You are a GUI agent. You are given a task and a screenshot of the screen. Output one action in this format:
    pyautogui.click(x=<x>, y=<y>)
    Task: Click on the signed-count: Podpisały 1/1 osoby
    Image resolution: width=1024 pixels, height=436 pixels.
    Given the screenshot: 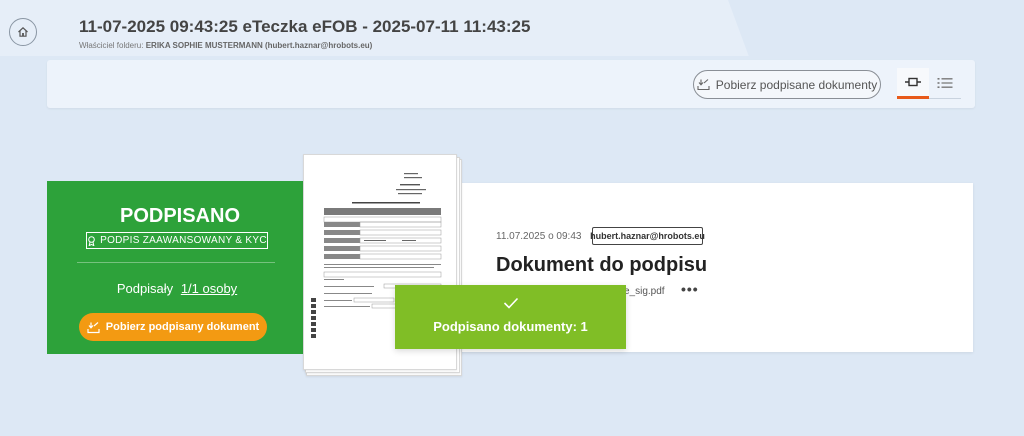 What is the action you would take?
    pyautogui.click(x=177, y=288)
    